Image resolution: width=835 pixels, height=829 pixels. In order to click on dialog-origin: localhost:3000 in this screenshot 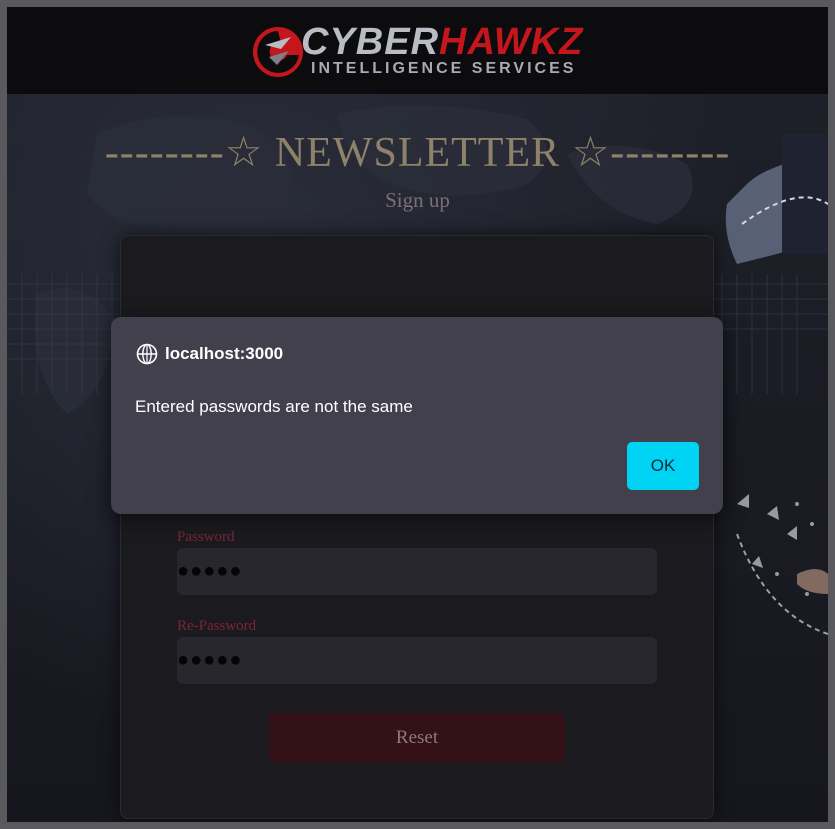, I will do `click(224, 353)`.